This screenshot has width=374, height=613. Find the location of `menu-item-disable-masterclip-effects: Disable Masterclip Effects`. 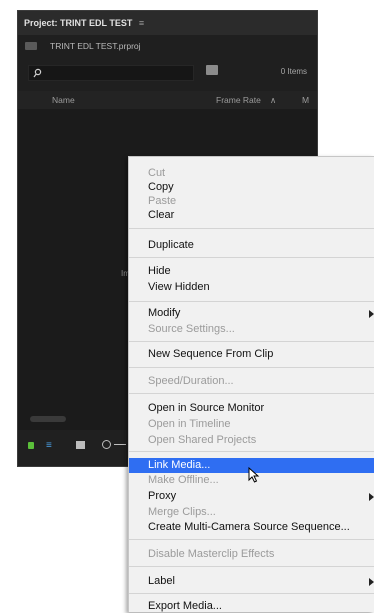

menu-item-disable-masterclip-effects: Disable Masterclip Effects is located at coordinates (211, 554).